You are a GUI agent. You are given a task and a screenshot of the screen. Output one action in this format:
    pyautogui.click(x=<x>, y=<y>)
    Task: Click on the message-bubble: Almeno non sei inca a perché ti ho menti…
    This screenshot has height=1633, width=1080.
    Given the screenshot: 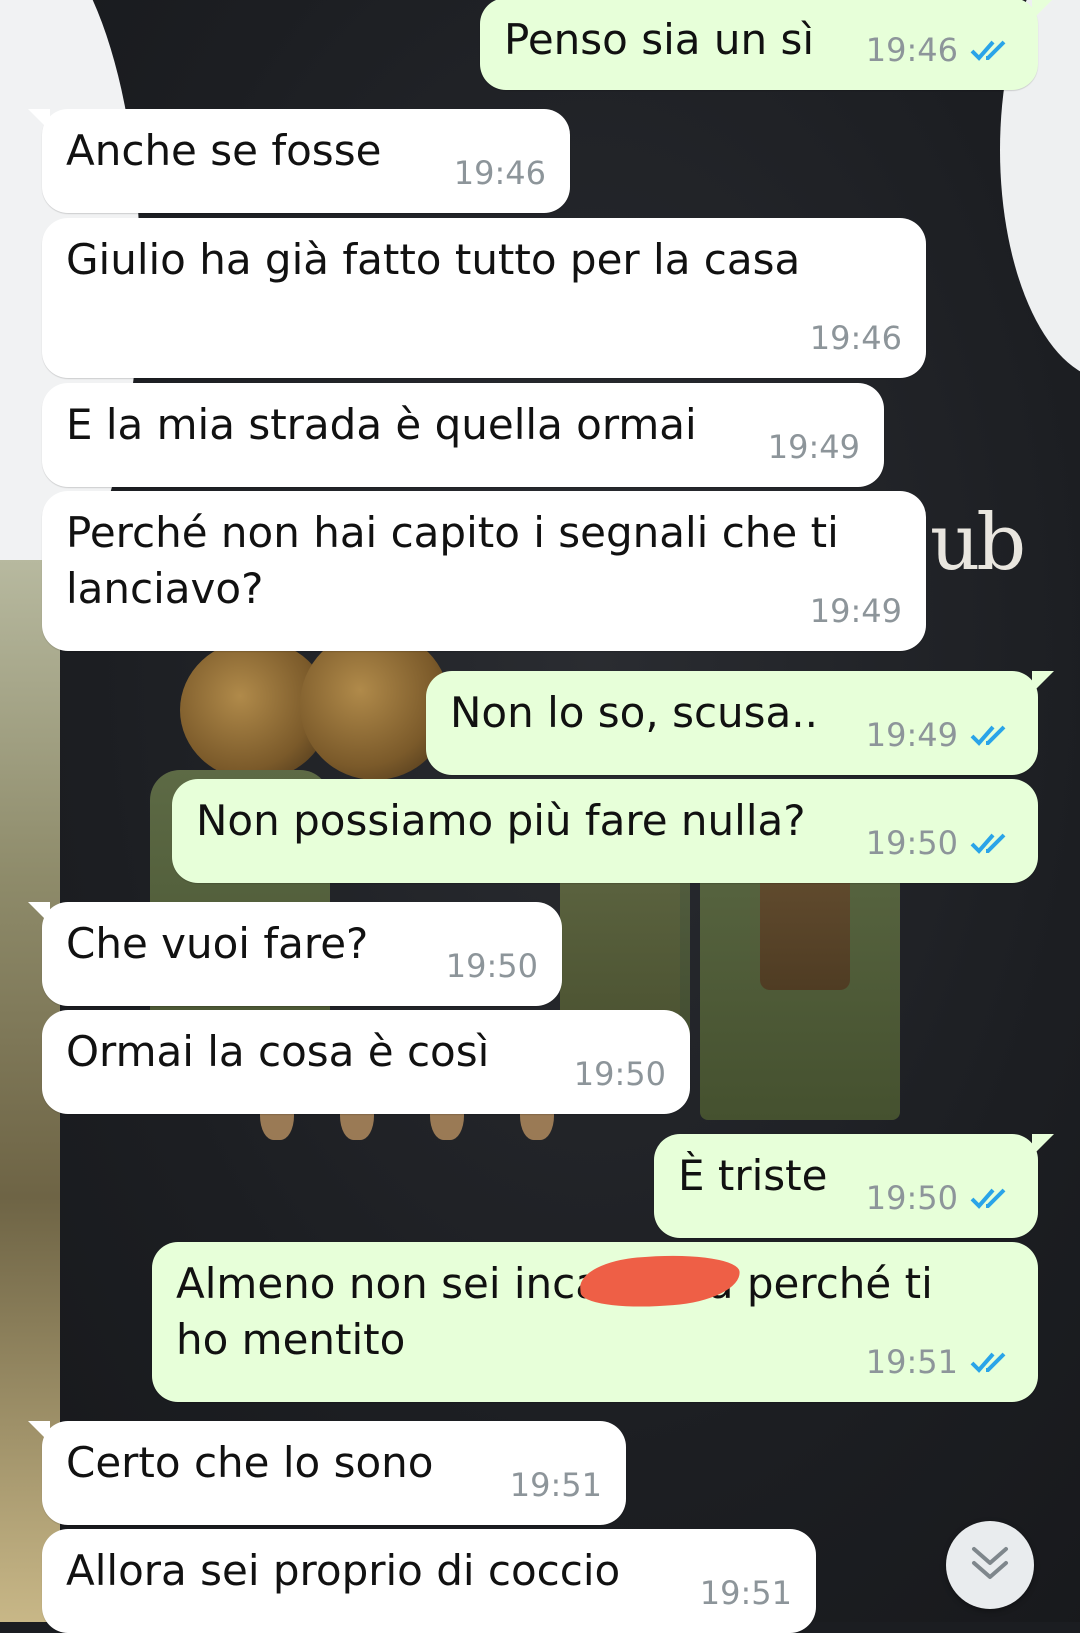 What is the action you would take?
    pyautogui.click(x=595, y=1322)
    